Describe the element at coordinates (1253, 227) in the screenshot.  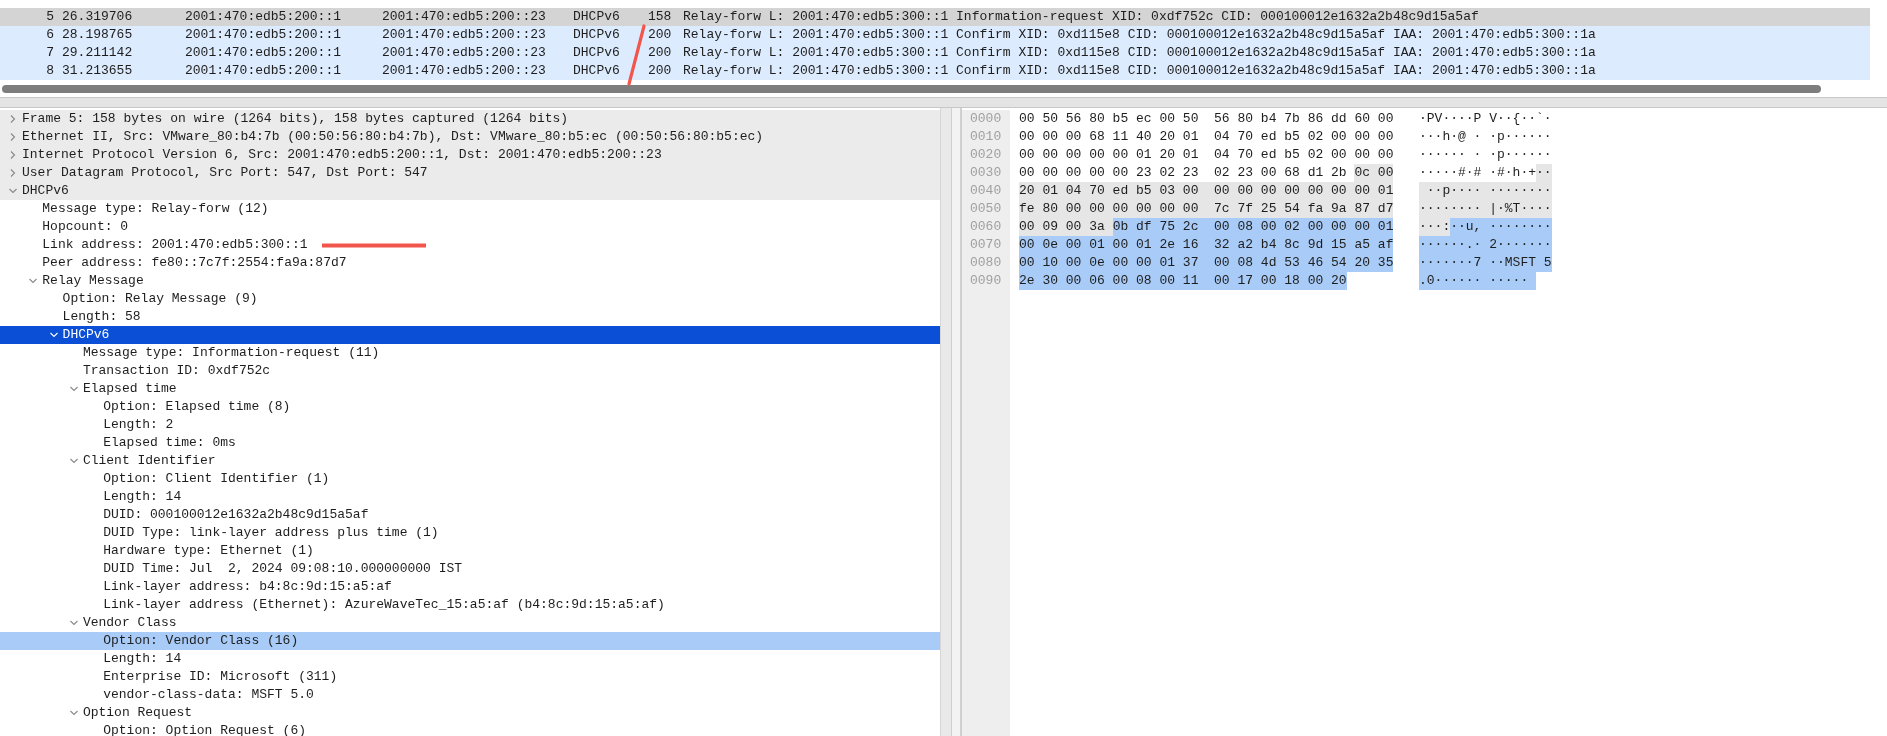
I see `hex-bytes: 0b df 75 2c 00 08 00 02 00 00 00 01` at that location.